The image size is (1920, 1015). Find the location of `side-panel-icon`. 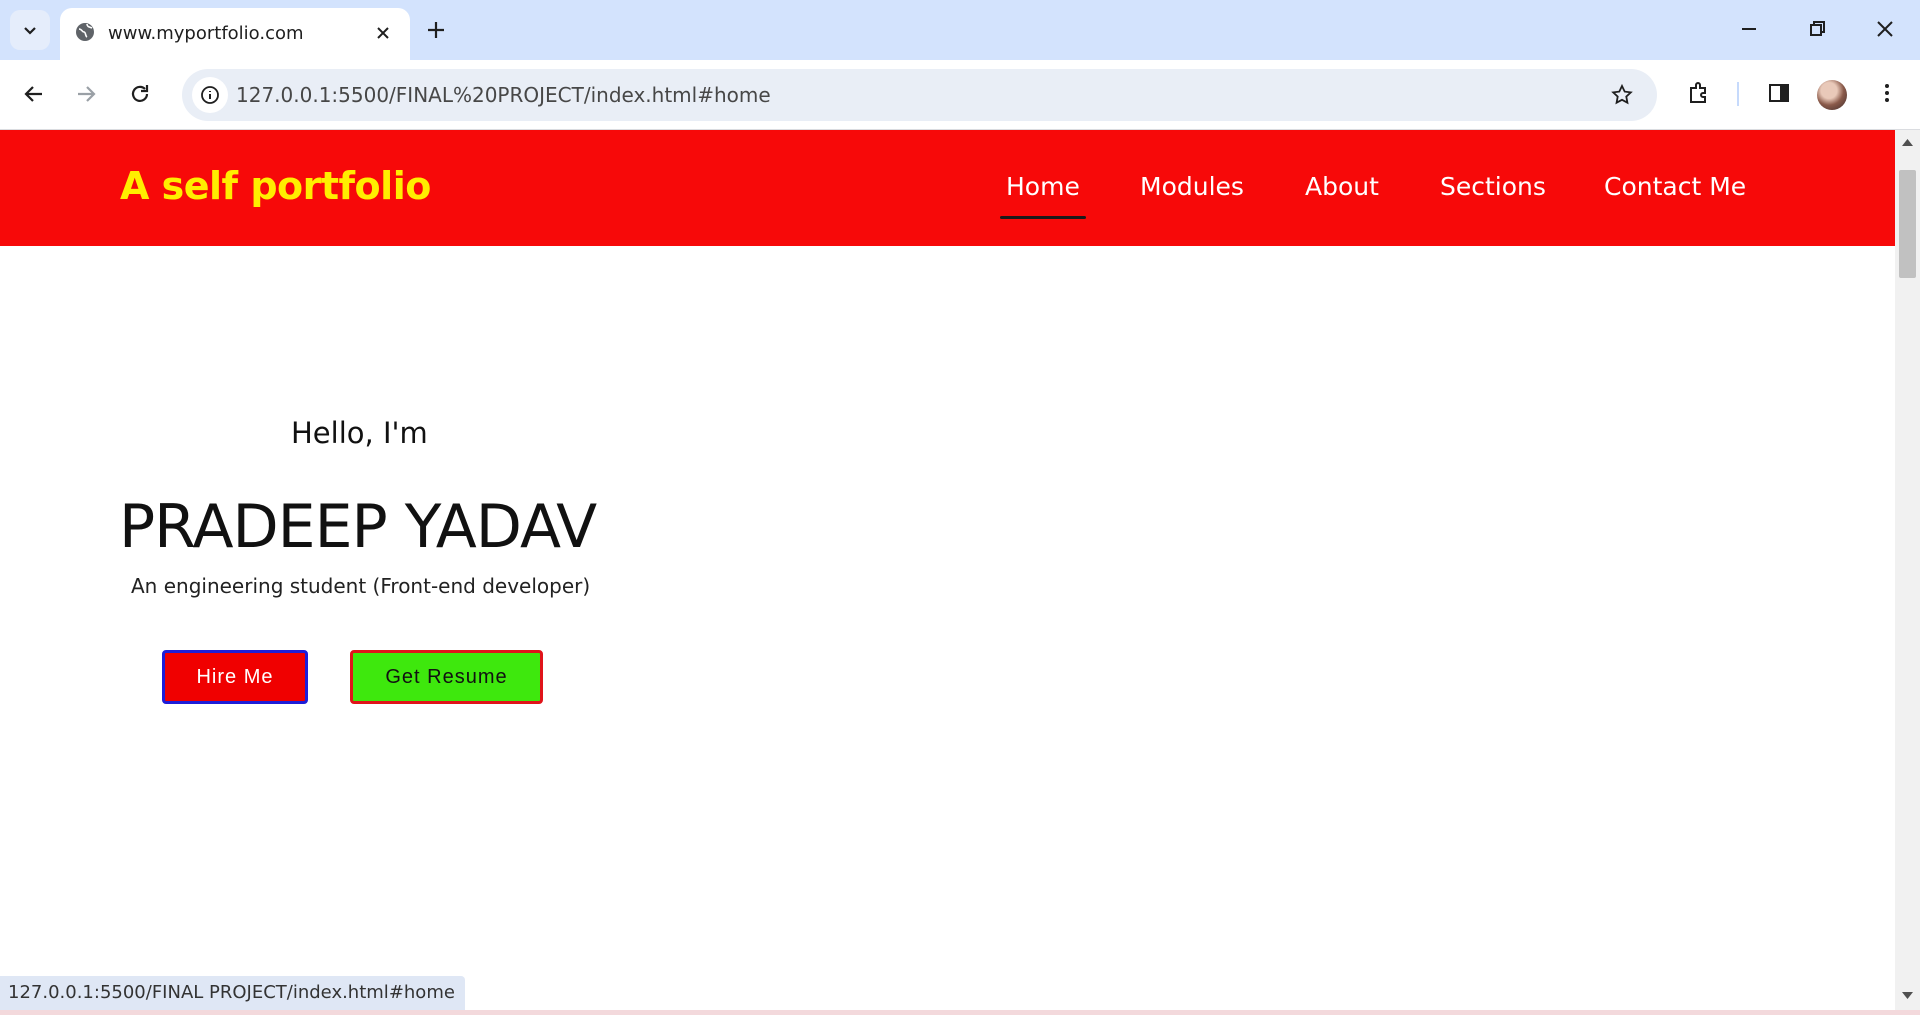

side-panel-icon is located at coordinates (1779, 93).